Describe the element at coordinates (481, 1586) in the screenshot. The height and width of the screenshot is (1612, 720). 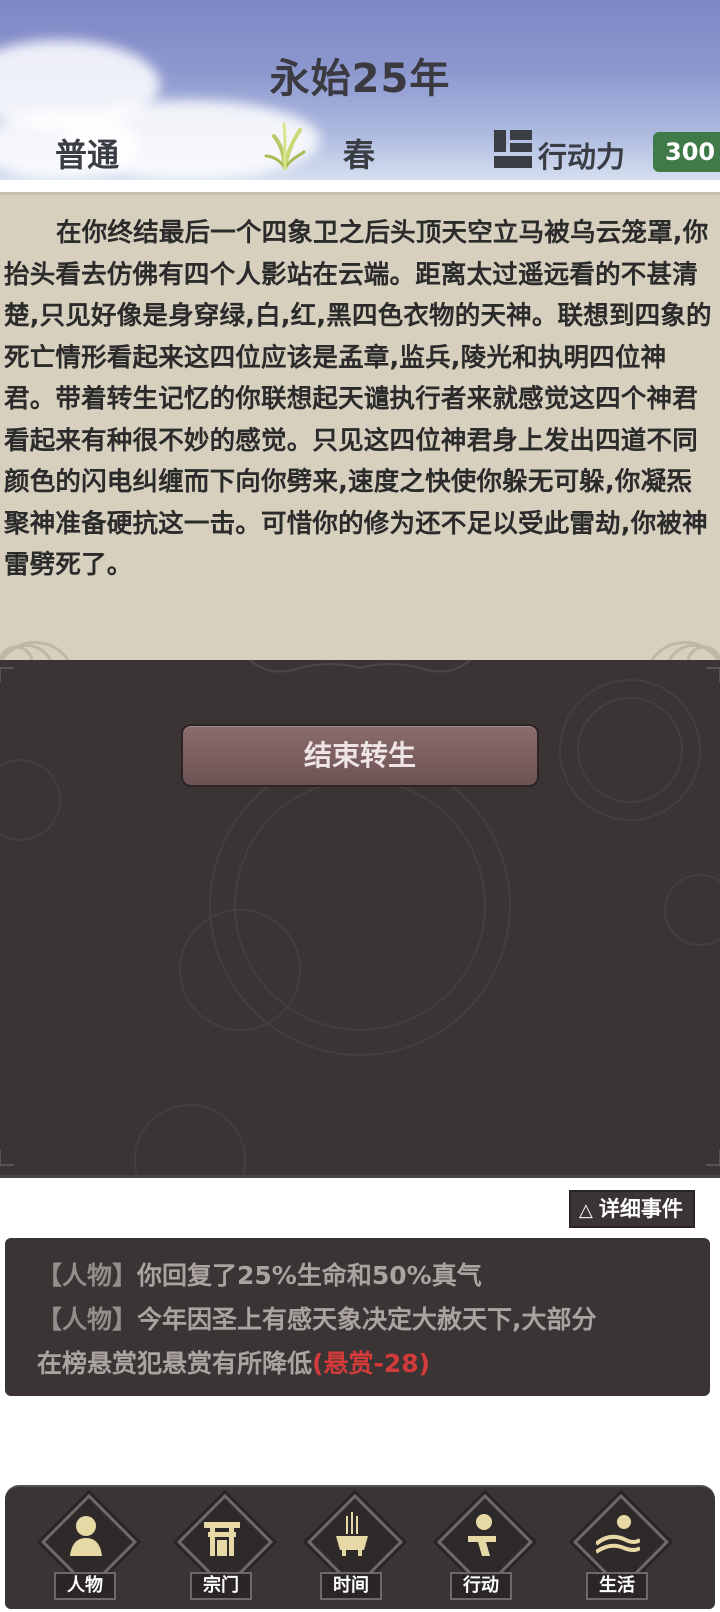
I see `nav-label: 行动` at that location.